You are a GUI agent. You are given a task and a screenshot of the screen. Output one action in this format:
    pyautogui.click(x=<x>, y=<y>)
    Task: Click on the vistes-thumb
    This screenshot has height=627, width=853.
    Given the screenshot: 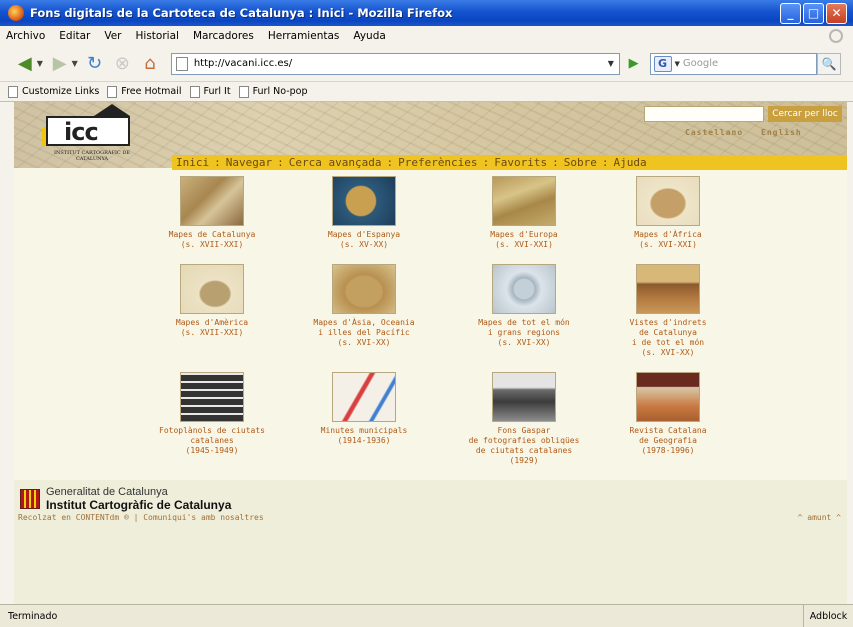 What is the action you would take?
    pyautogui.click(x=668, y=289)
    